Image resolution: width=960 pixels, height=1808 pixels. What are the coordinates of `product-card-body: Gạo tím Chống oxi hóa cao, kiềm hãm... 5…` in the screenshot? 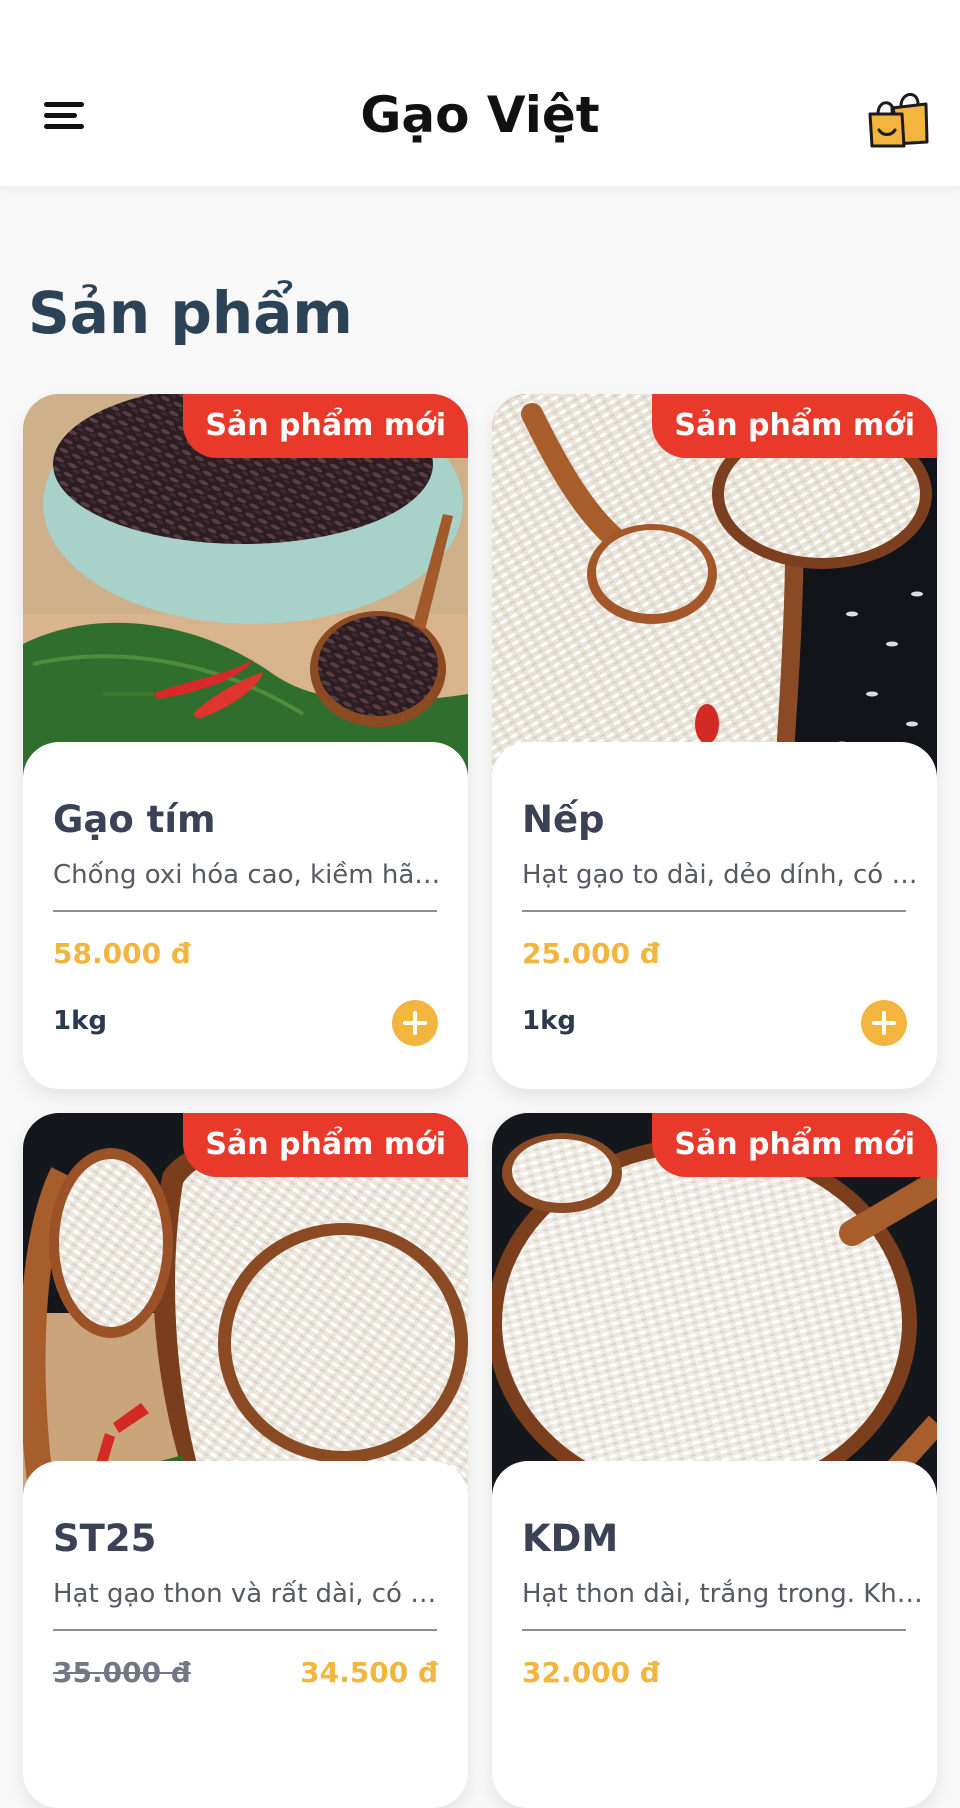 It's located at (245, 915).